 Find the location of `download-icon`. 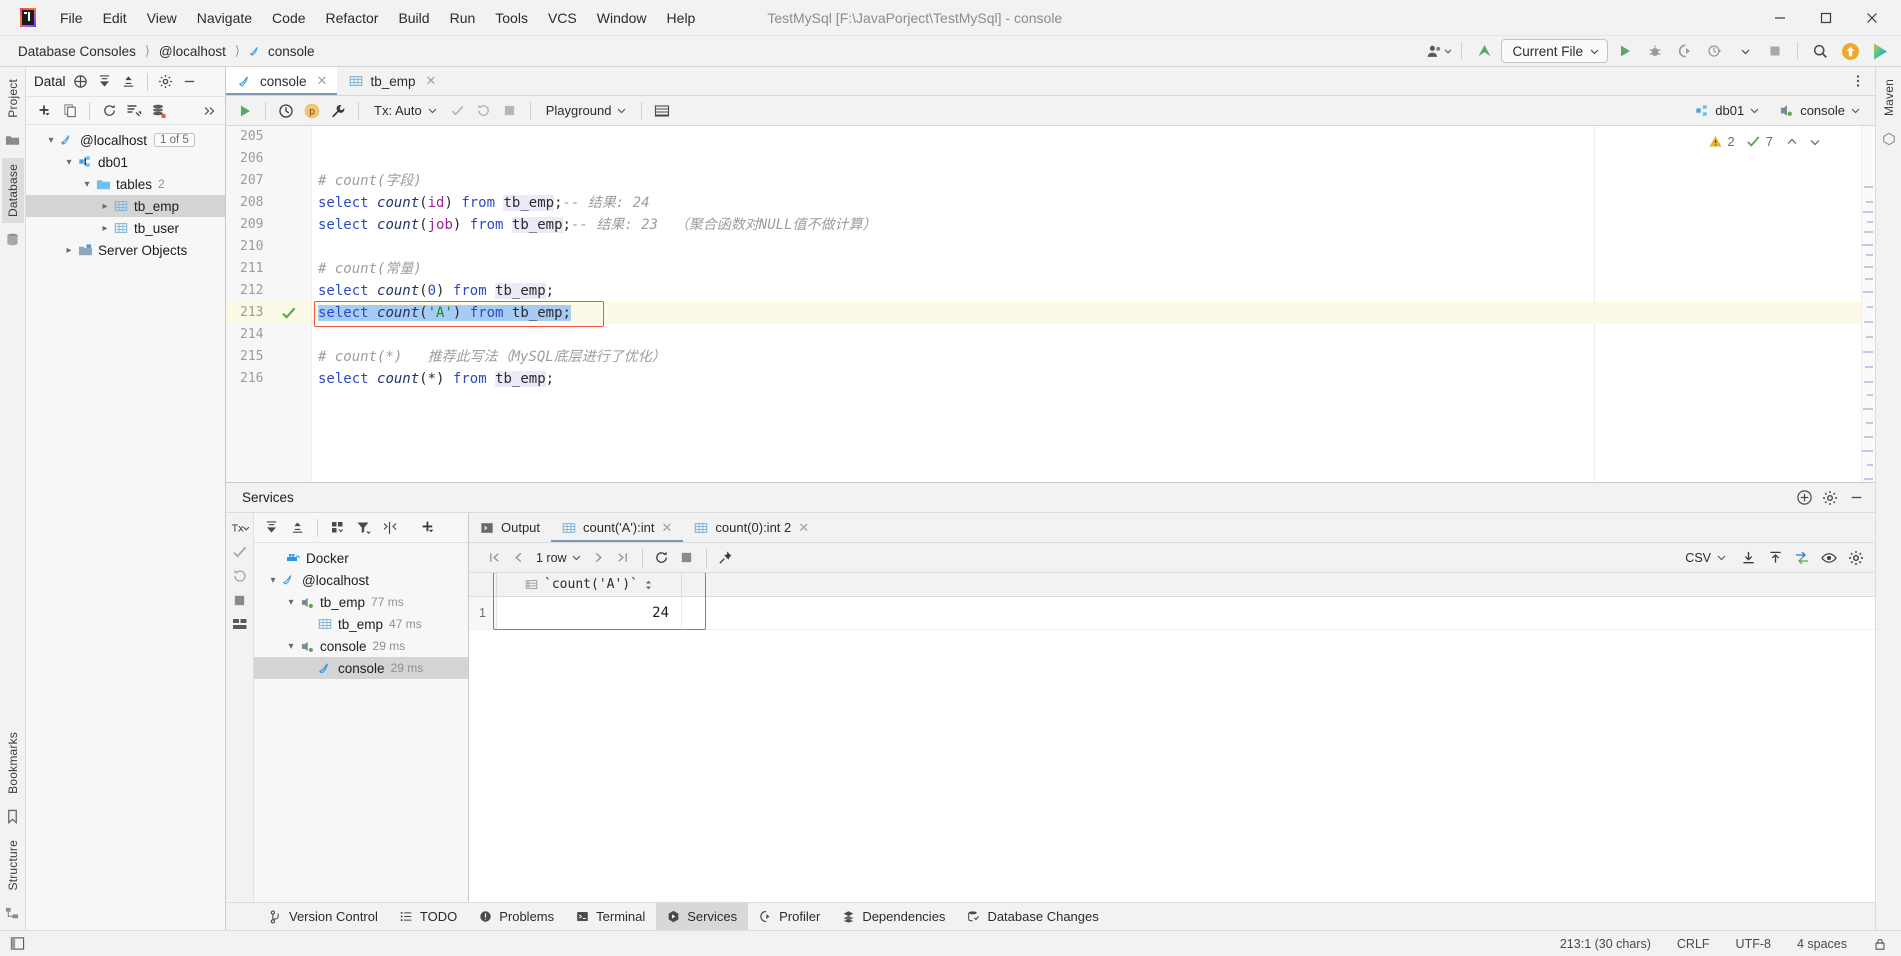

download-icon is located at coordinates (1748, 558).